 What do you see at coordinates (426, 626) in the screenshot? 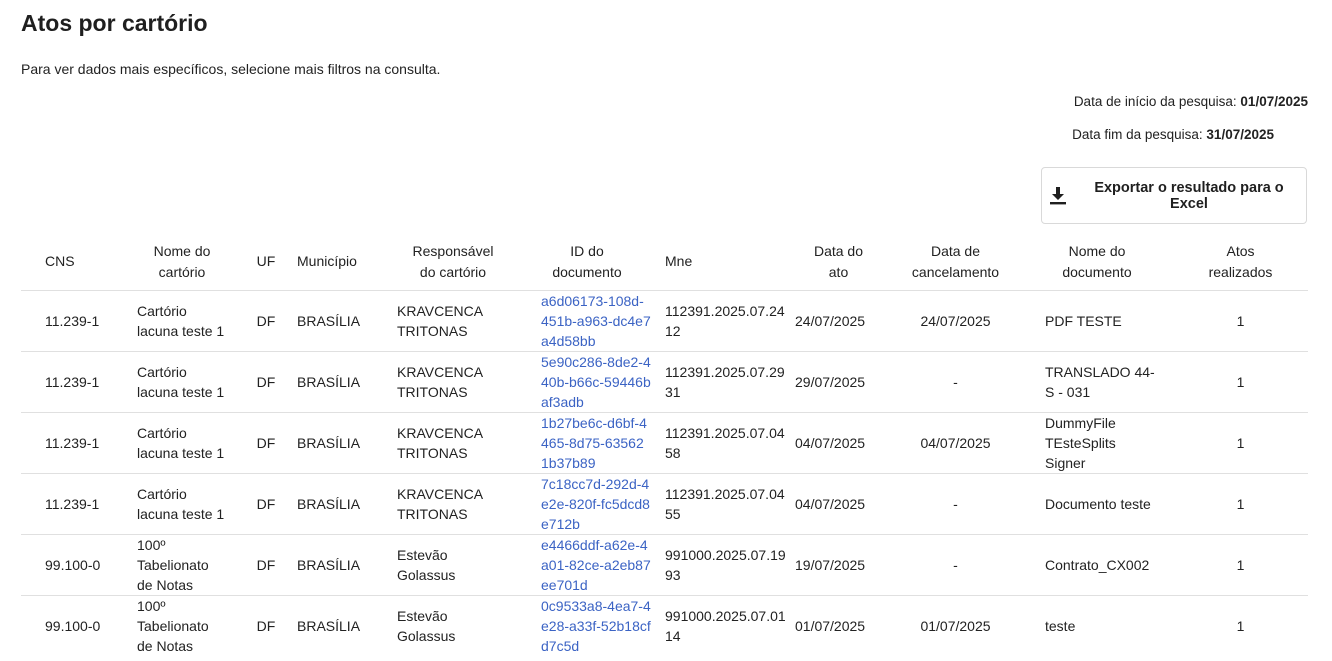
I see `cell-responsavel-text: Estevão Golassus` at bounding box center [426, 626].